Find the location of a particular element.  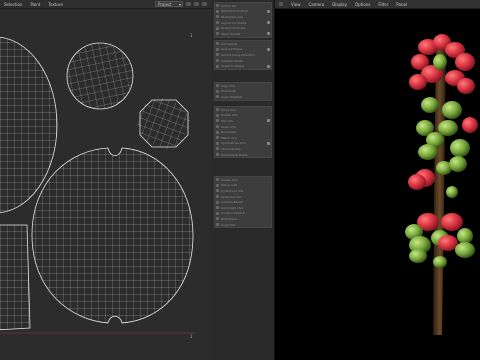

menu-display: Display is located at coordinates (339, 4).